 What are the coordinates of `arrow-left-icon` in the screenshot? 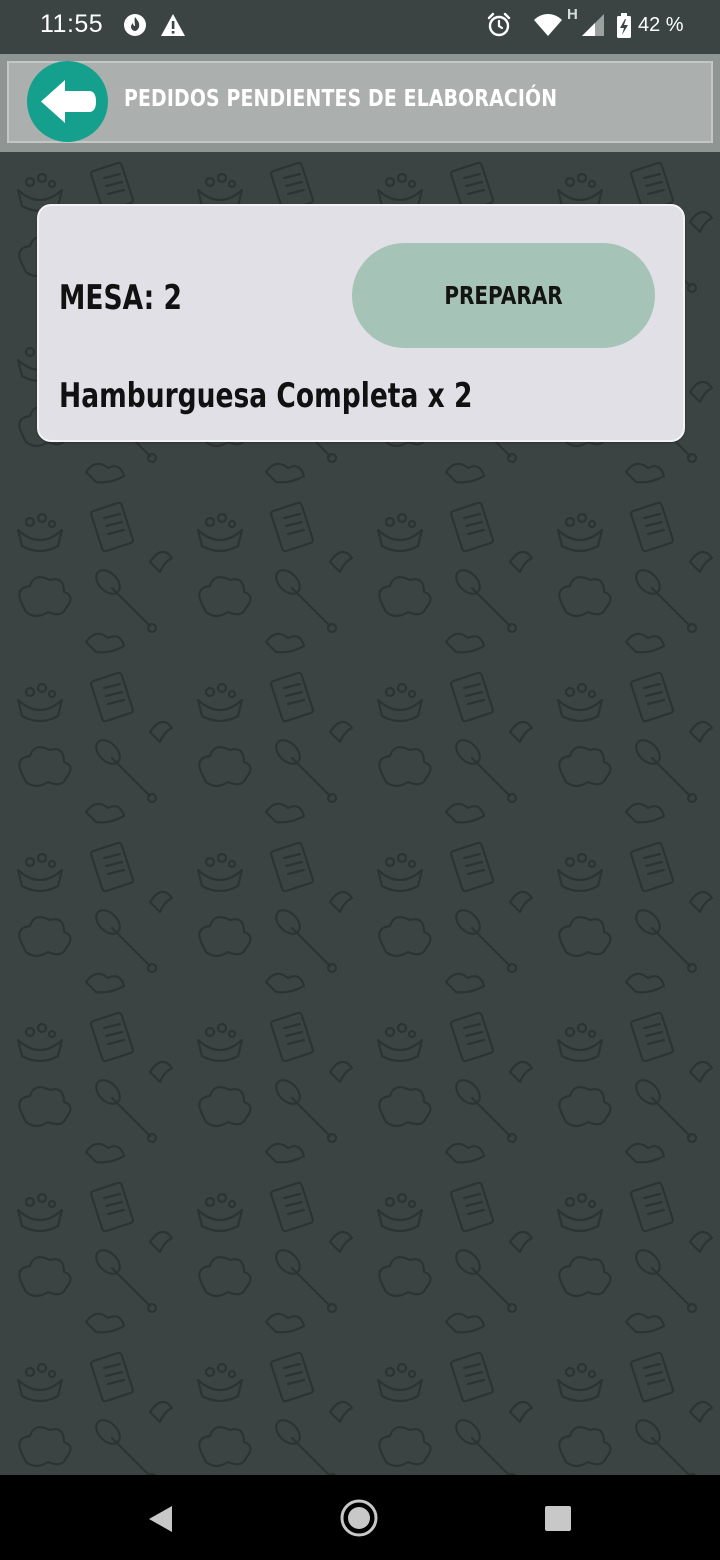 It's located at (68, 101).